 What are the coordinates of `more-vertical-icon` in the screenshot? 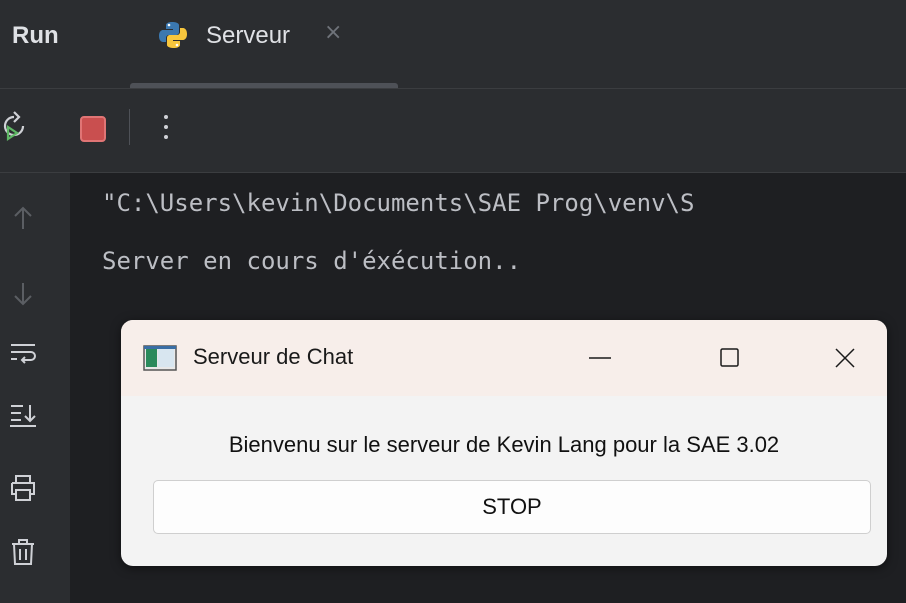 It's located at (166, 127).